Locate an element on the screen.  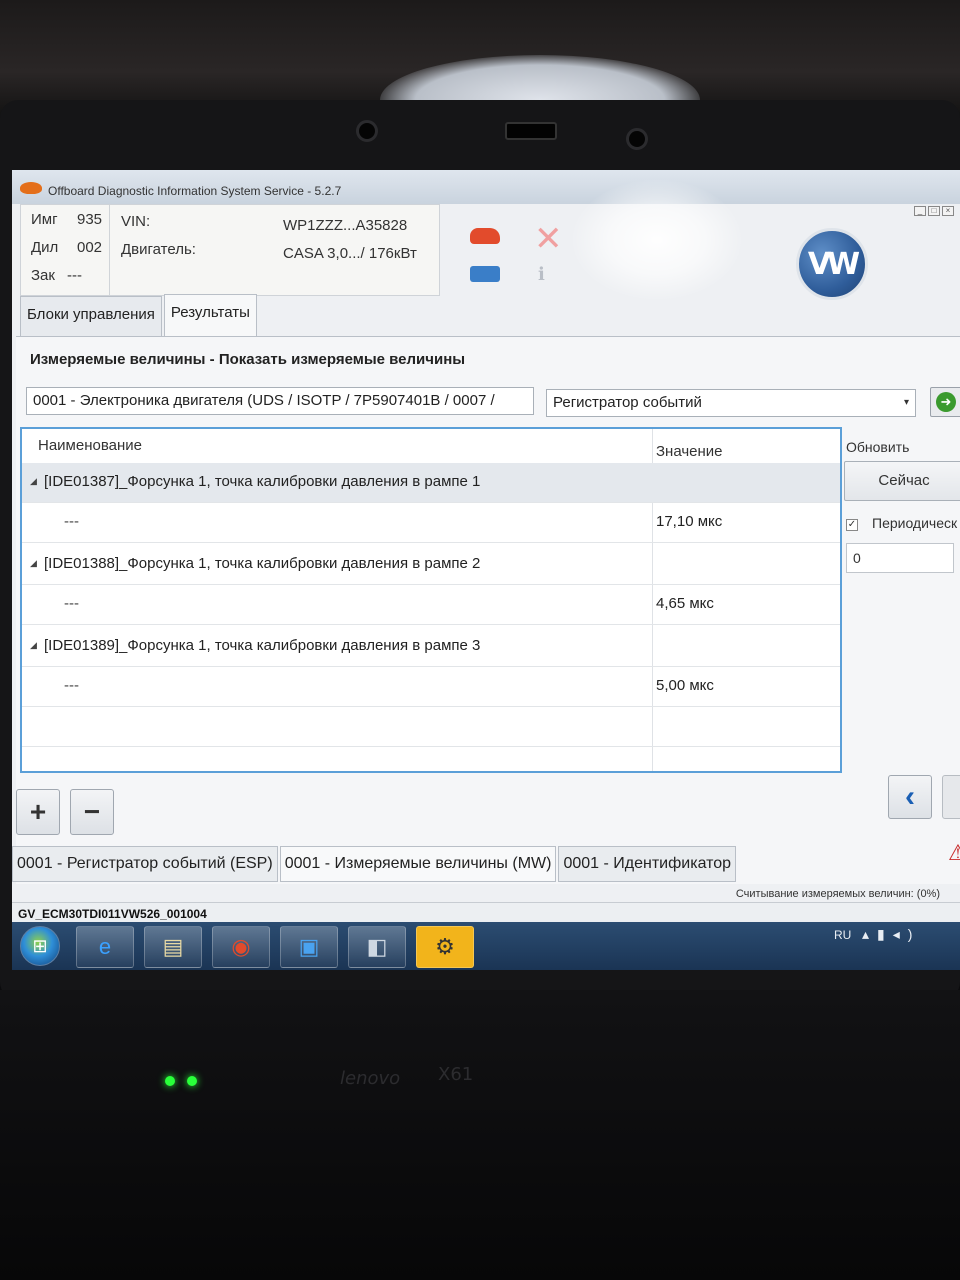
model-label: X61 is located at coordinates (456, 1074).